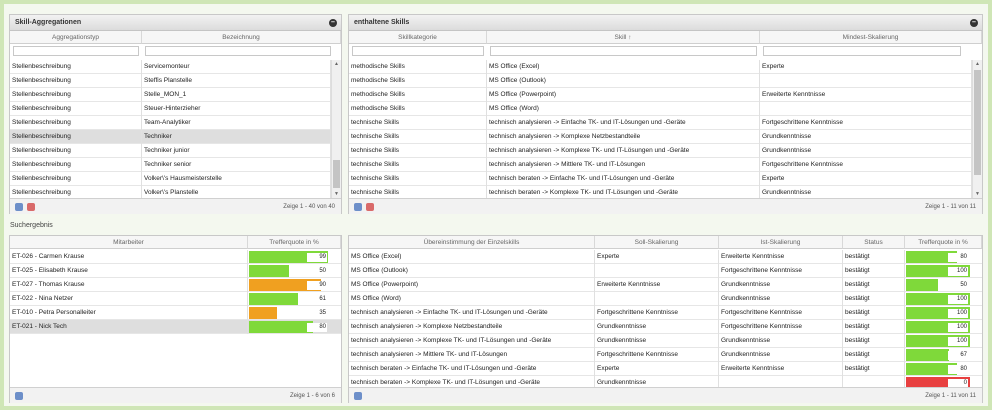 The height and width of the screenshot is (410, 992). I want to click on table-row: Stellenbeschreibung Steuer-Hinterzieher, so click(170, 109).